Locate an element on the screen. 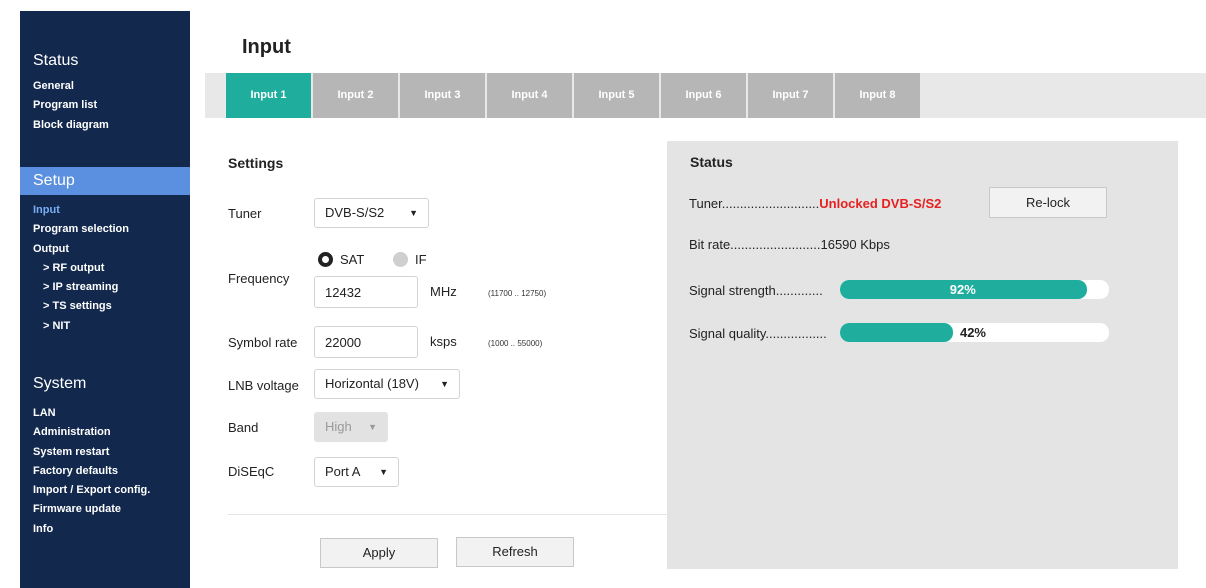 The width and height of the screenshot is (1206, 588). signal-strength-value: 92% is located at coordinates (962, 289).